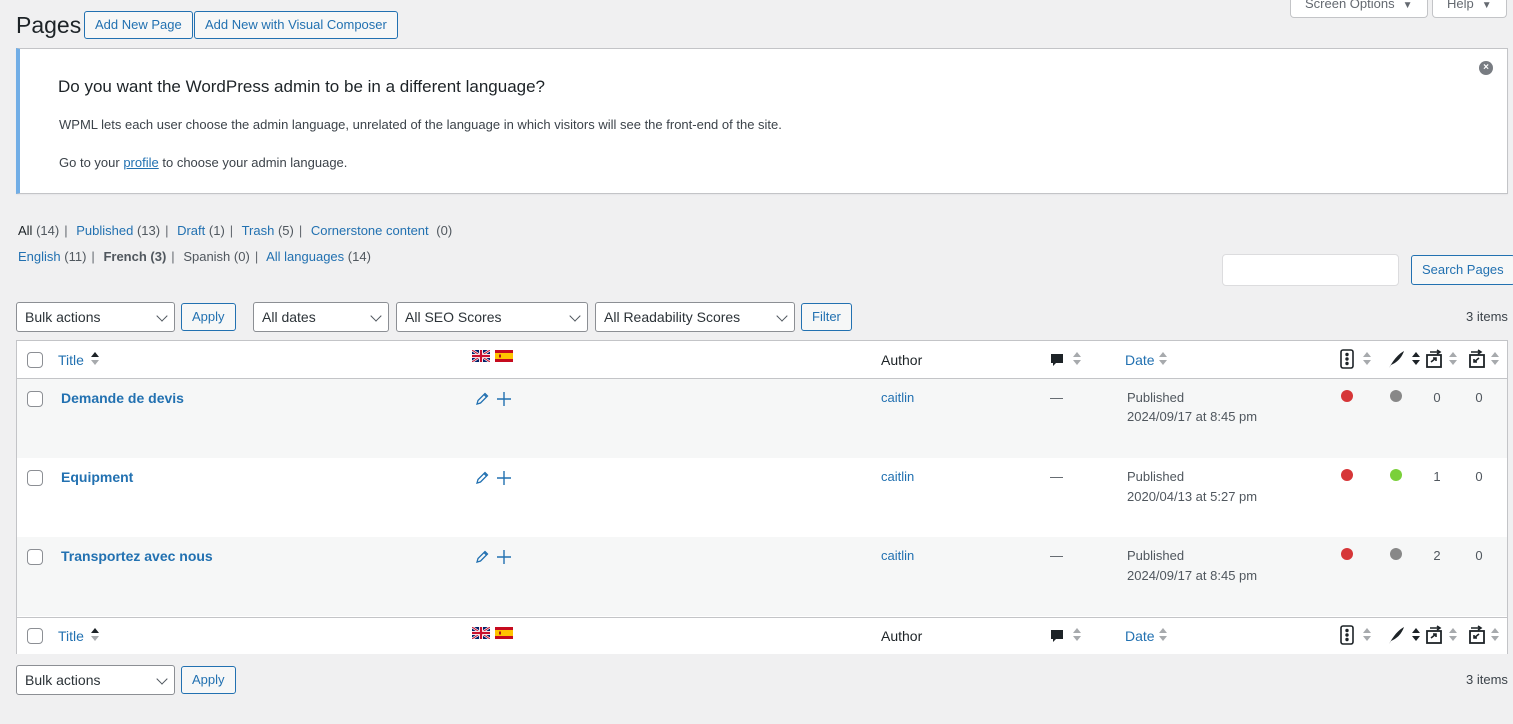 The height and width of the screenshot is (724, 1513). Describe the element at coordinates (492, 317) in the screenshot. I see `seo-scores-select: All SEO Scores` at that location.